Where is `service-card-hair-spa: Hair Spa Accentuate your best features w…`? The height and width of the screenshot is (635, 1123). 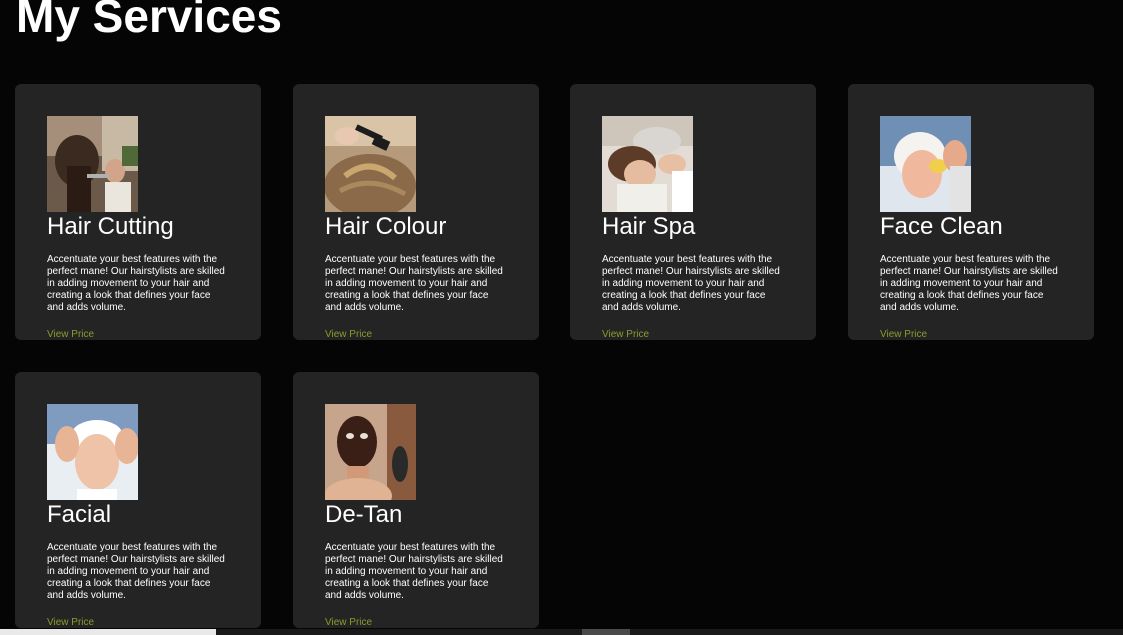
service-card-hair-spa: Hair Spa Accentuate your best features w… is located at coordinates (693, 212).